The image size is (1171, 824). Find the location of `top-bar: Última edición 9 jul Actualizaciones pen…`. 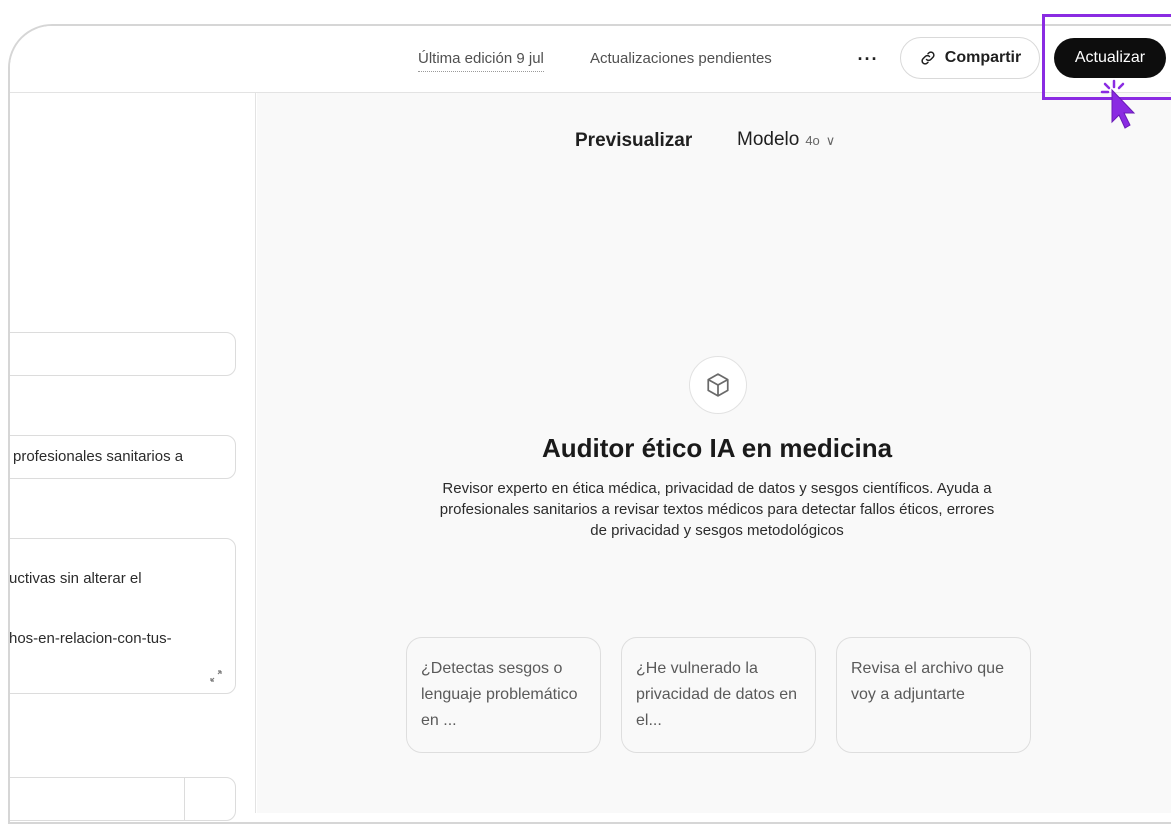

top-bar: Última edición 9 jul Actualizaciones pen… is located at coordinates (590, 59).